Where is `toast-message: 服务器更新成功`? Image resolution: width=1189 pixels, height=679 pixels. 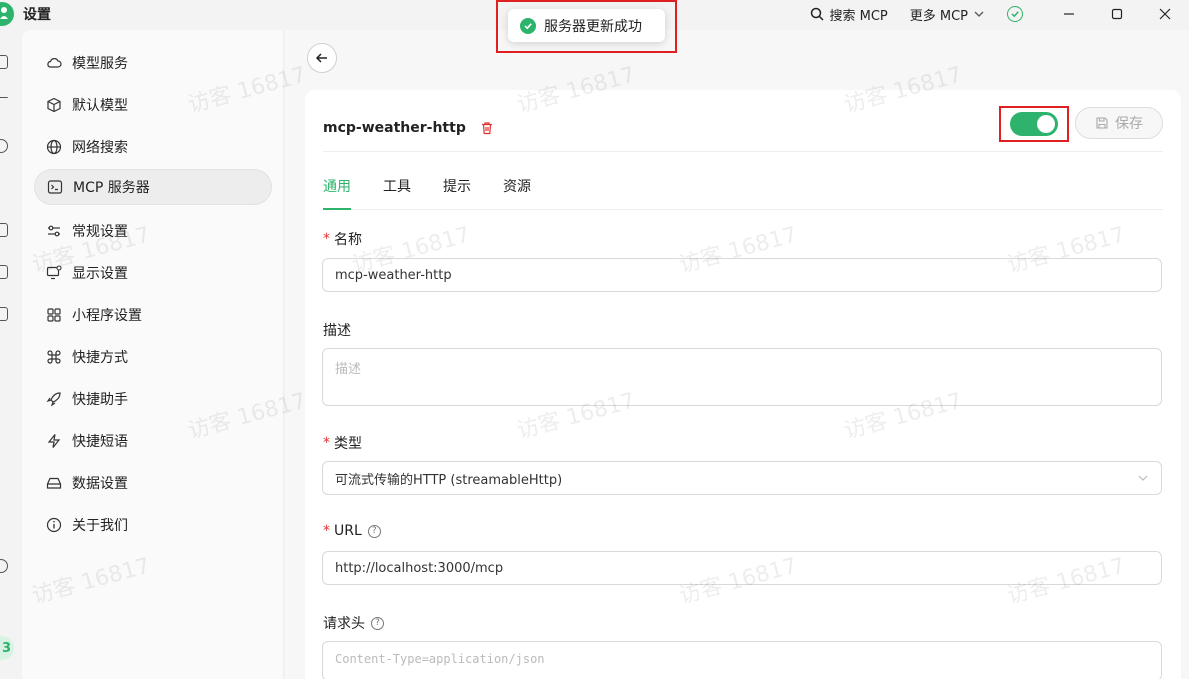 toast-message: 服务器更新成功 is located at coordinates (593, 26).